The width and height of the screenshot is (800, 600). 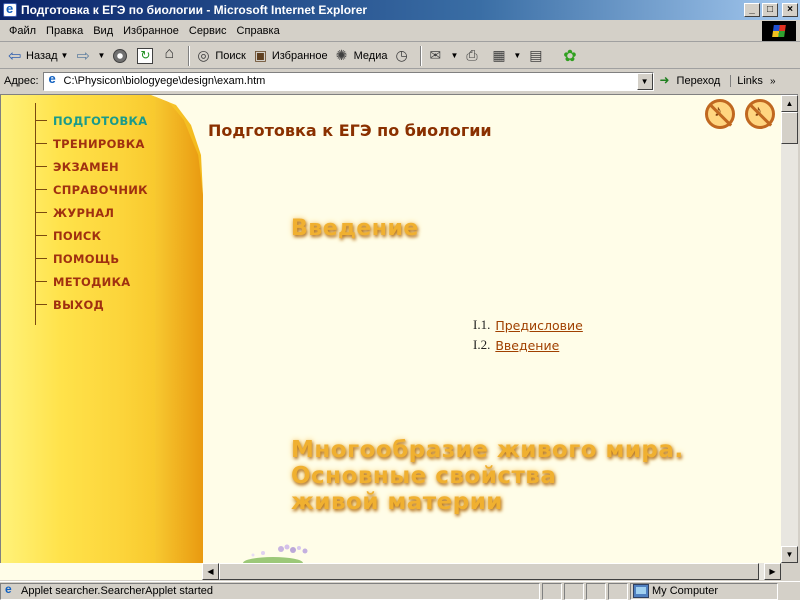 What do you see at coordinates (740, 114) in the screenshot?
I see `sound-controls` at bounding box center [740, 114].